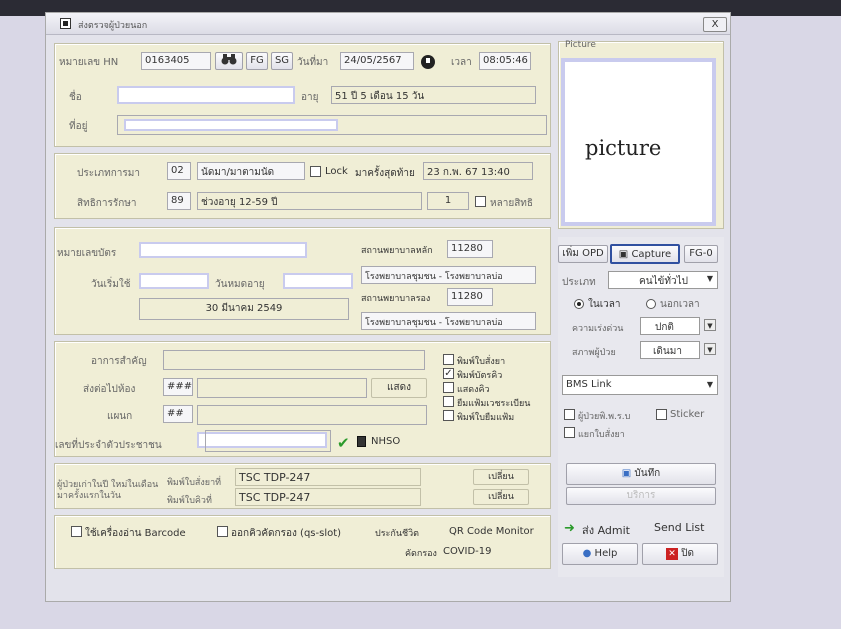 This screenshot has height=629, width=841. I want to click on fg0-button: FG-0, so click(701, 254).